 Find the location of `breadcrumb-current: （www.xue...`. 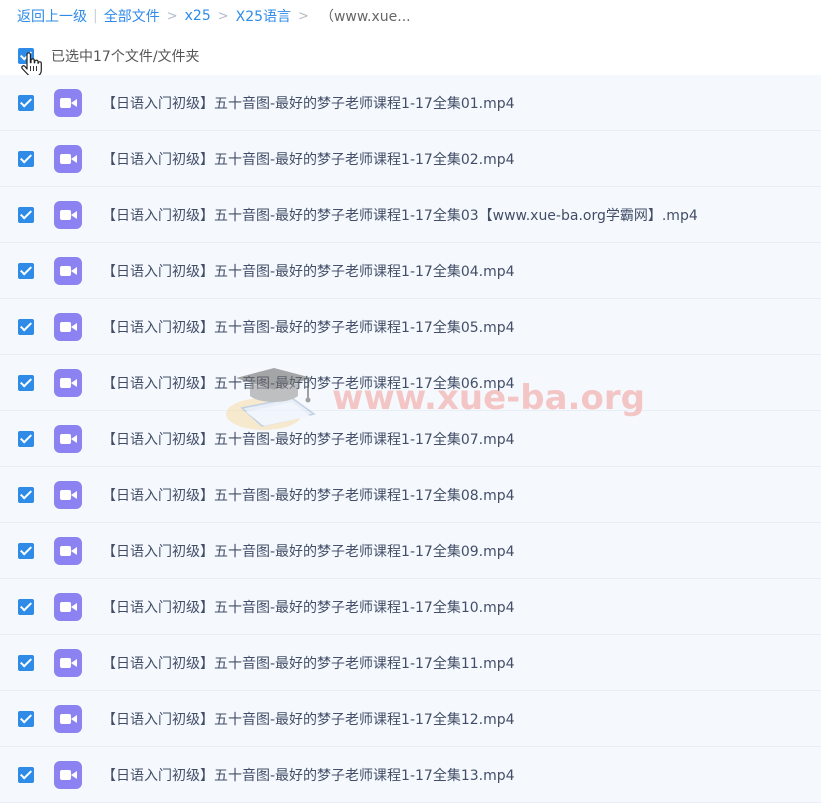

breadcrumb-current: （www.xue... is located at coordinates (365, 17).